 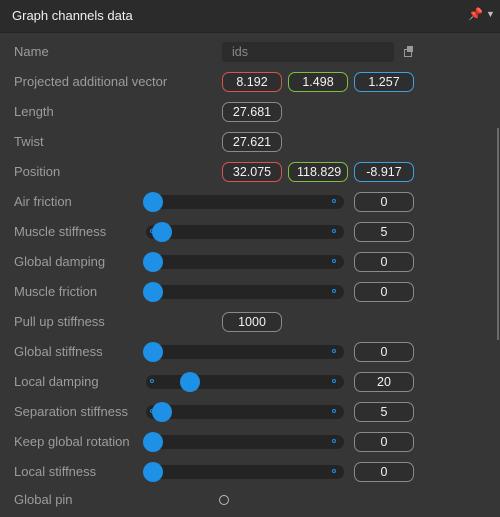 I want to click on separation-stiffness-slider, so click(x=245, y=412).